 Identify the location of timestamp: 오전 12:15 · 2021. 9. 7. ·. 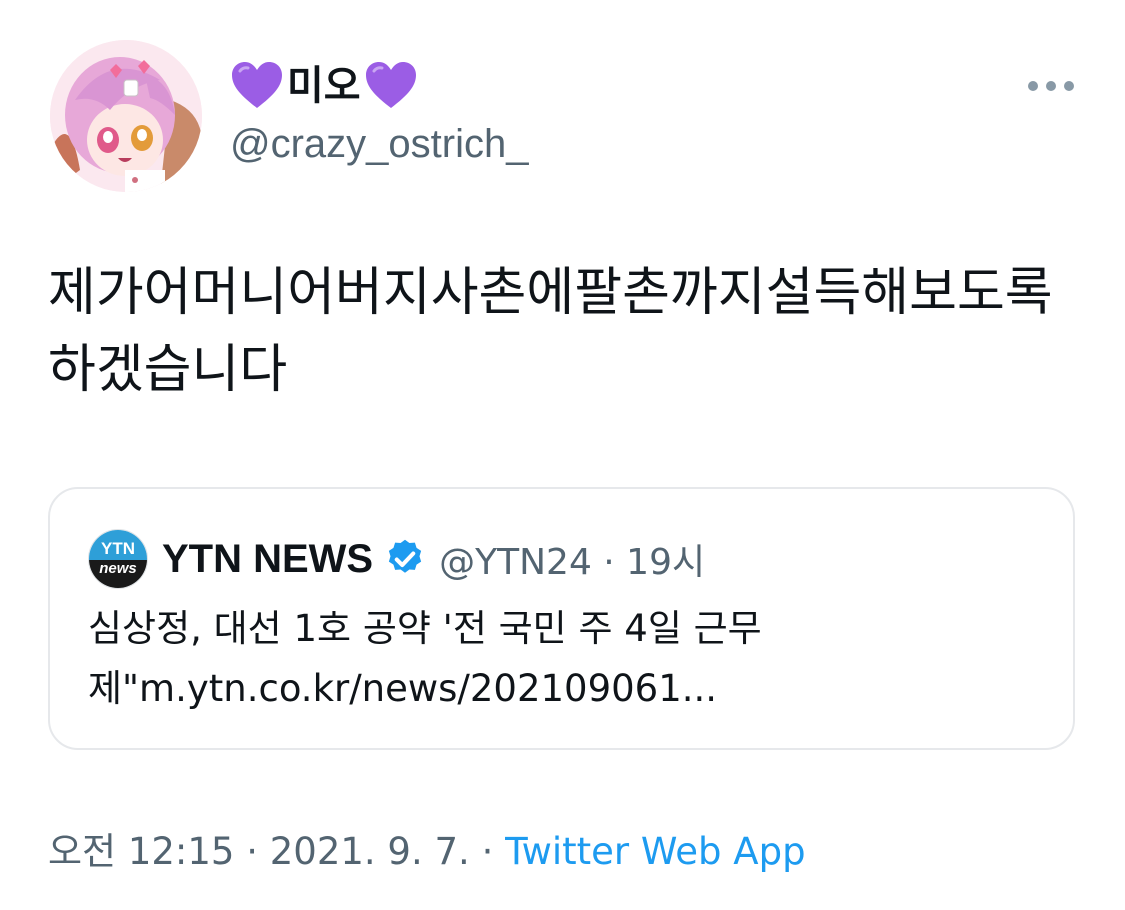
(276, 851).